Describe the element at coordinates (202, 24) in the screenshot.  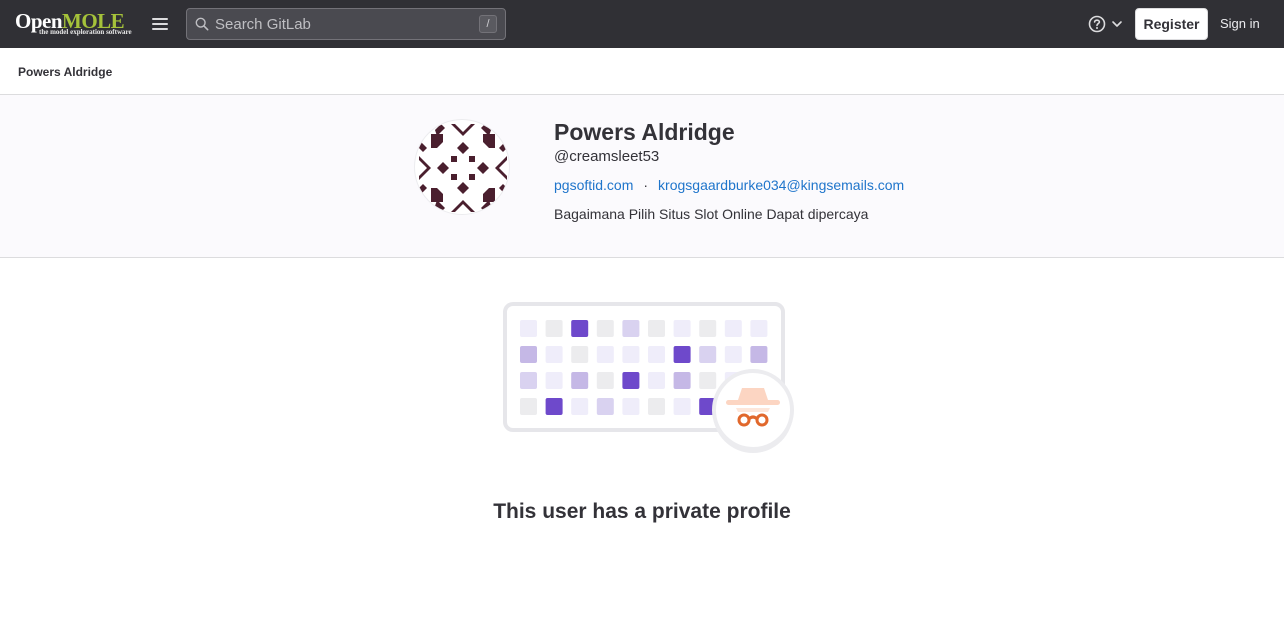
I see `search-icon` at that location.